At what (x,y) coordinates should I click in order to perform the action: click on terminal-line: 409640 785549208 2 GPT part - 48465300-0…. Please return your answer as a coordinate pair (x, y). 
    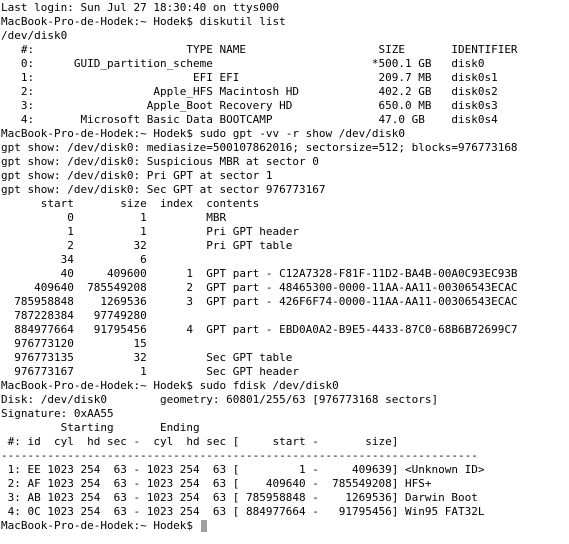
    Looking at the image, I should click on (259, 287).